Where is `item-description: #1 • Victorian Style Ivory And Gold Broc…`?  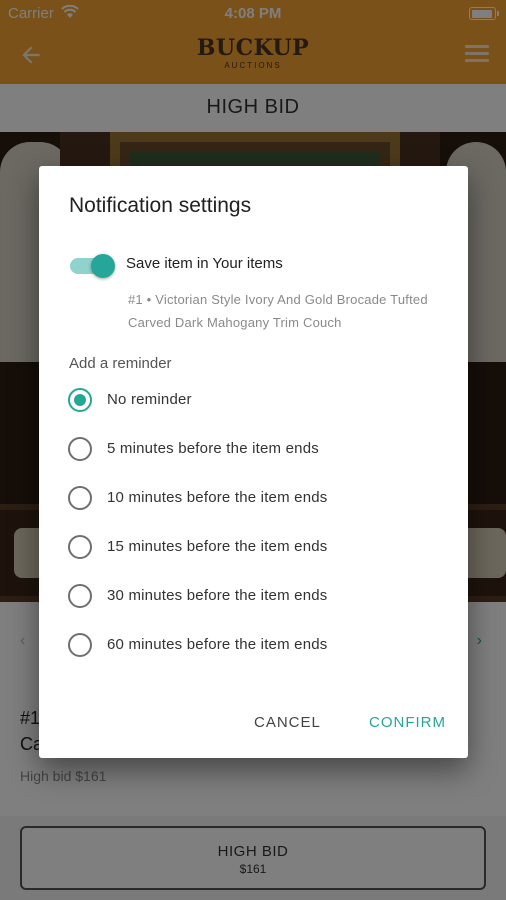
item-description: #1 • Victorian Style Ivory And Gold Broc… is located at coordinates (278, 311).